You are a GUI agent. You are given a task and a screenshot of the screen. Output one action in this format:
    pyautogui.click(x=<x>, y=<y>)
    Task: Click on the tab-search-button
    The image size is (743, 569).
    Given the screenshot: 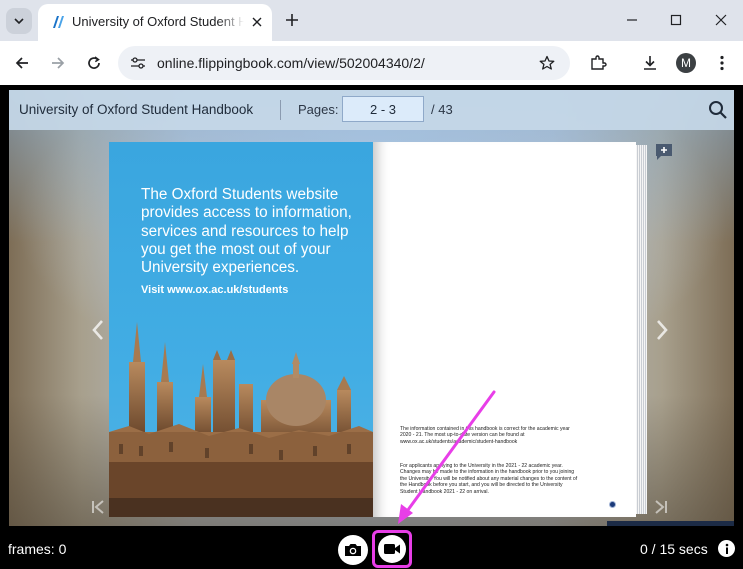 What is the action you would take?
    pyautogui.click(x=19, y=21)
    